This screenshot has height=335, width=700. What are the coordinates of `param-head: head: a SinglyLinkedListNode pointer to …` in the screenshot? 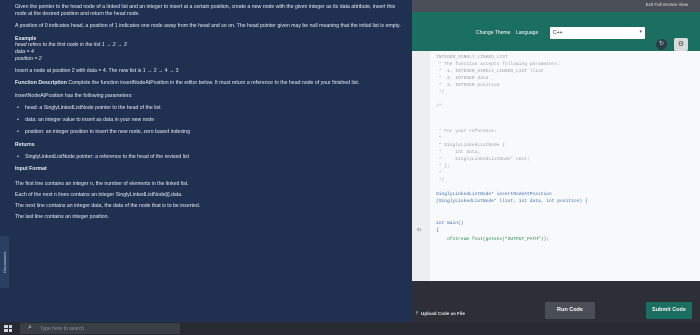 It's located at (209, 108).